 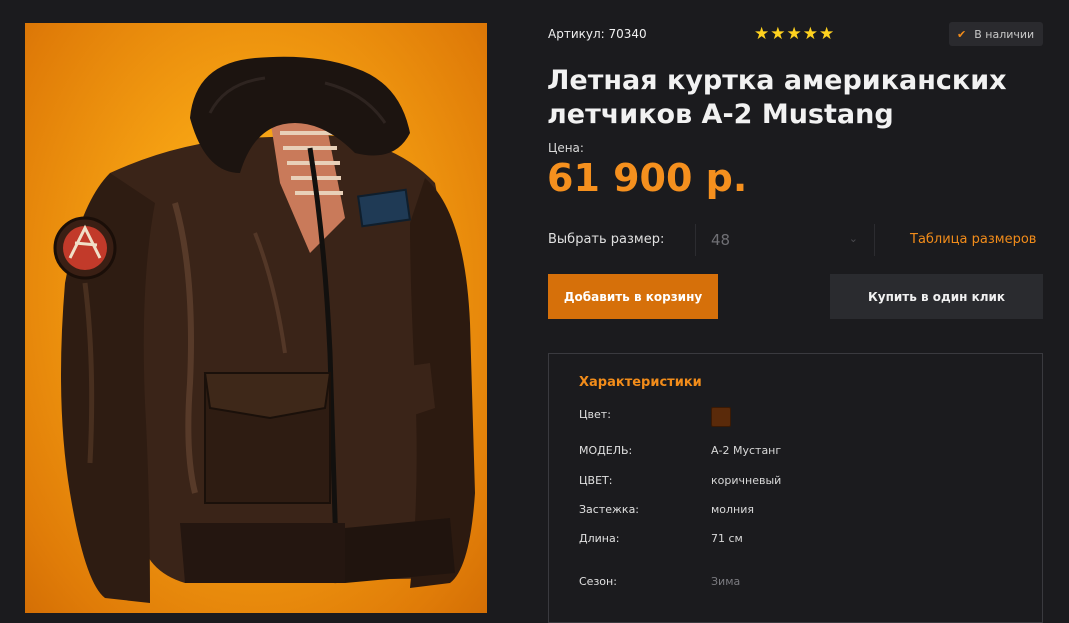 I want to click on spec-key: МОДЕЛЬ:, so click(x=606, y=450).